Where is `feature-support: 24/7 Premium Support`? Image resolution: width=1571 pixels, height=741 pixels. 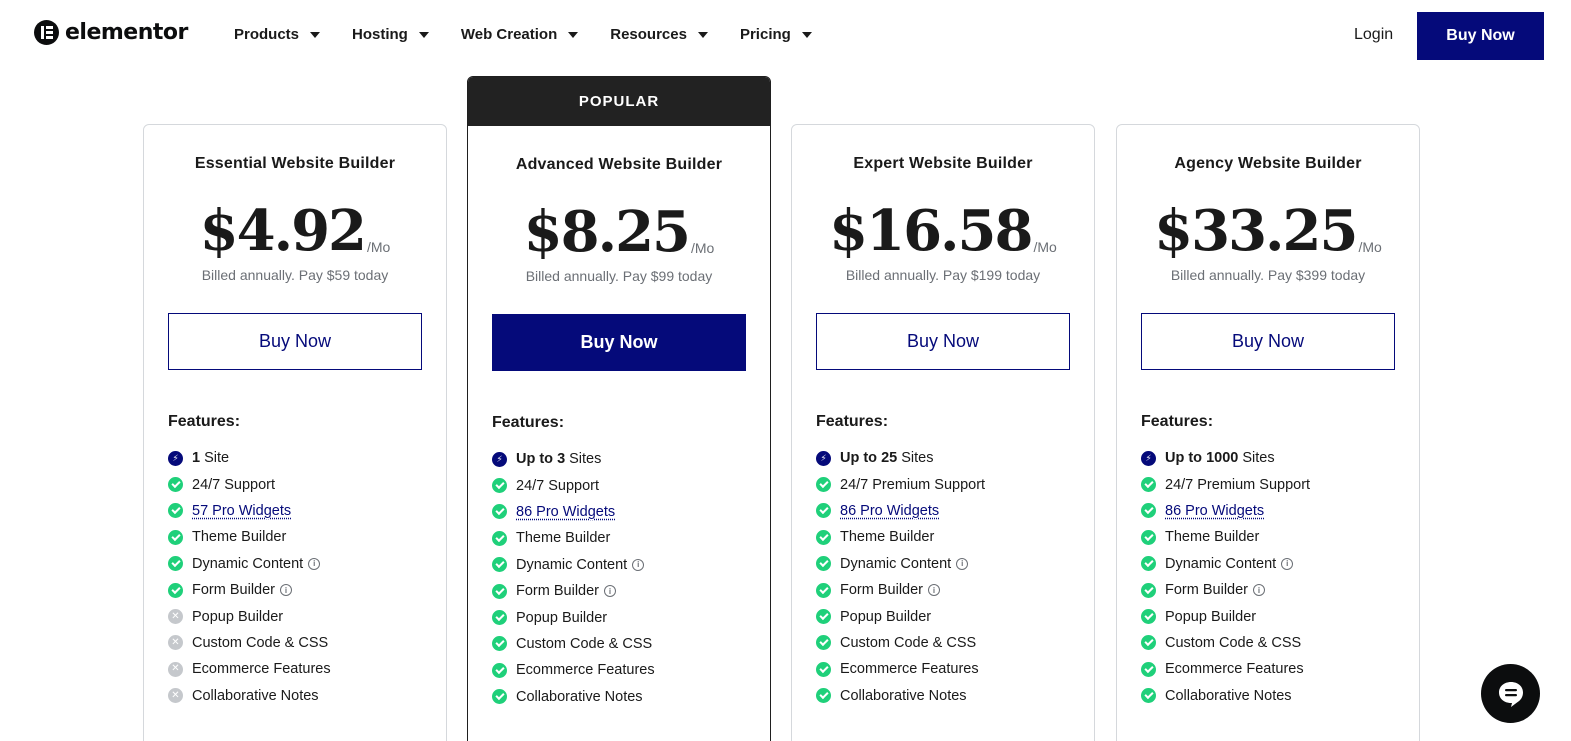 feature-support: 24/7 Premium Support is located at coordinates (943, 484).